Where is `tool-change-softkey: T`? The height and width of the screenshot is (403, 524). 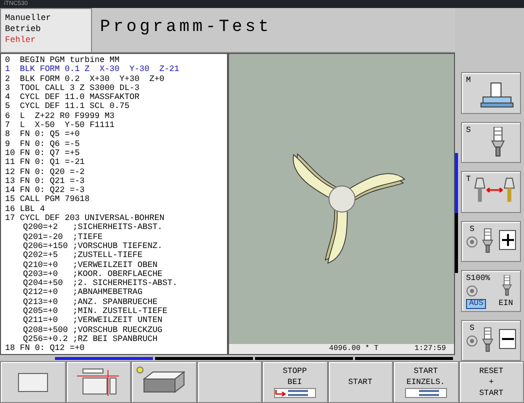 tool-change-softkey: T is located at coordinates (491, 191).